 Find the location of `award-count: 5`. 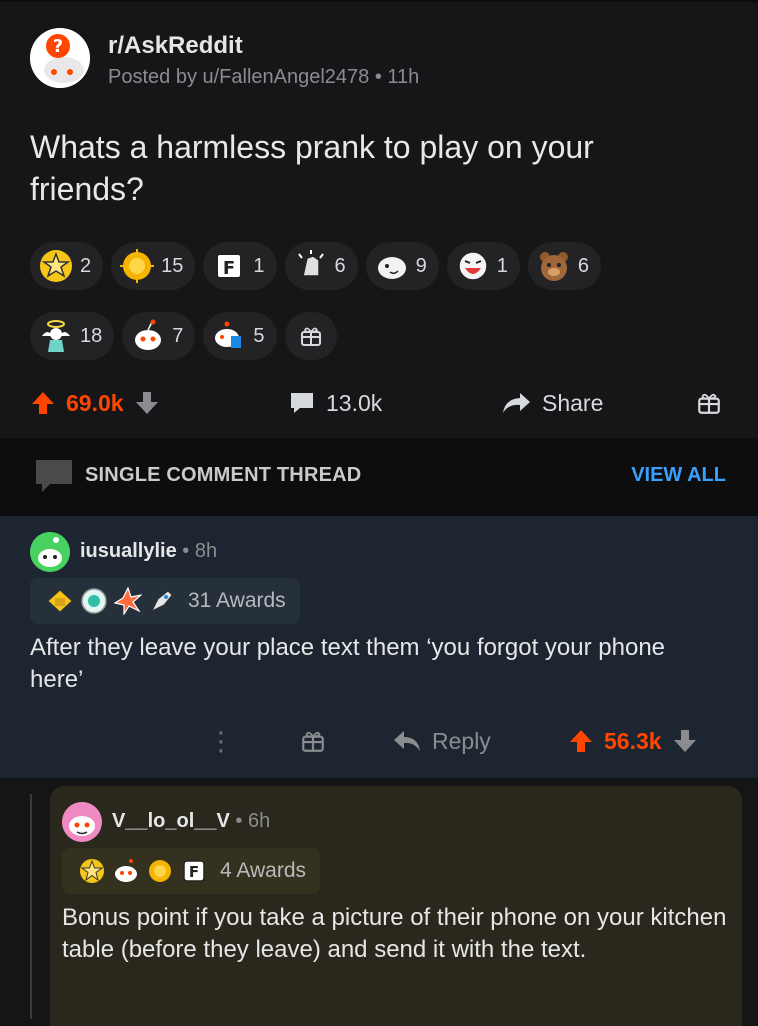

award-count: 5 is located at coordinates (259, 335).